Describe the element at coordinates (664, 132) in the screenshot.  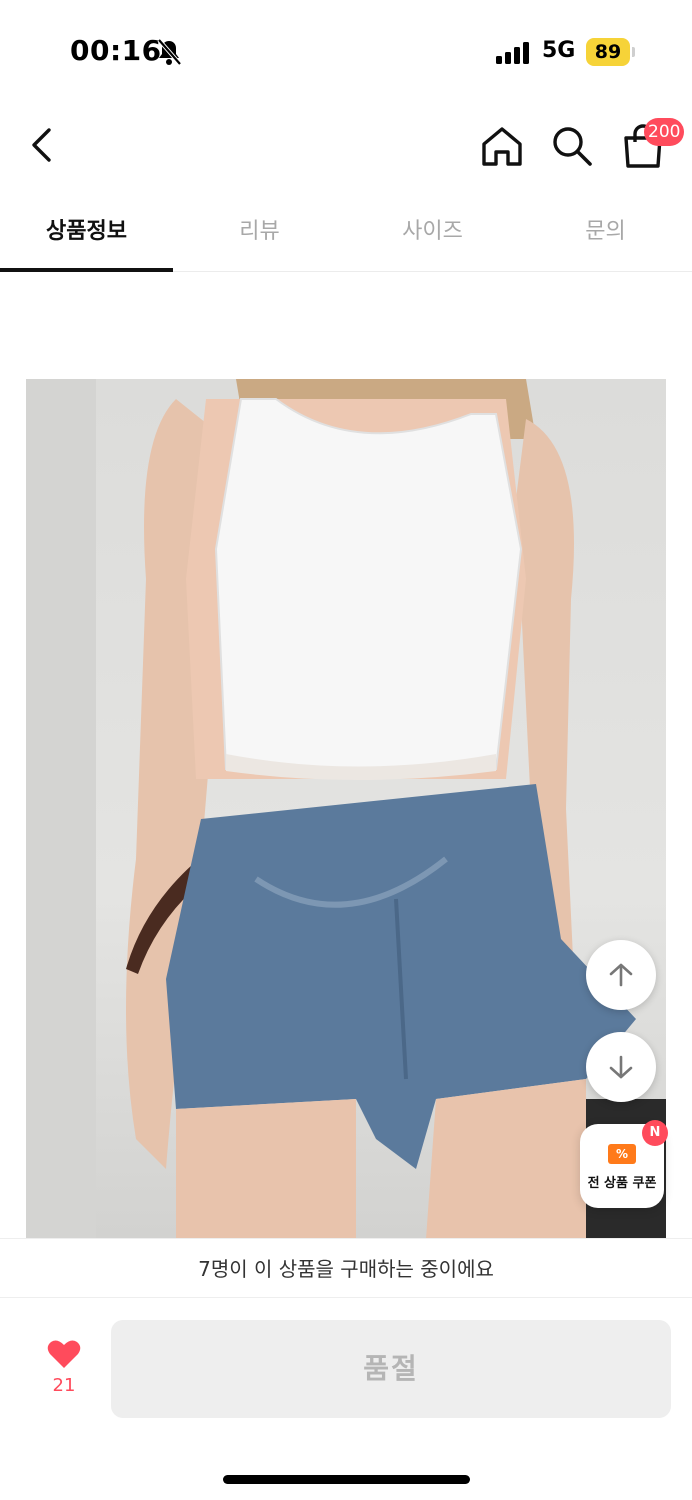
I see `cart-count-badge: 200` at that location.